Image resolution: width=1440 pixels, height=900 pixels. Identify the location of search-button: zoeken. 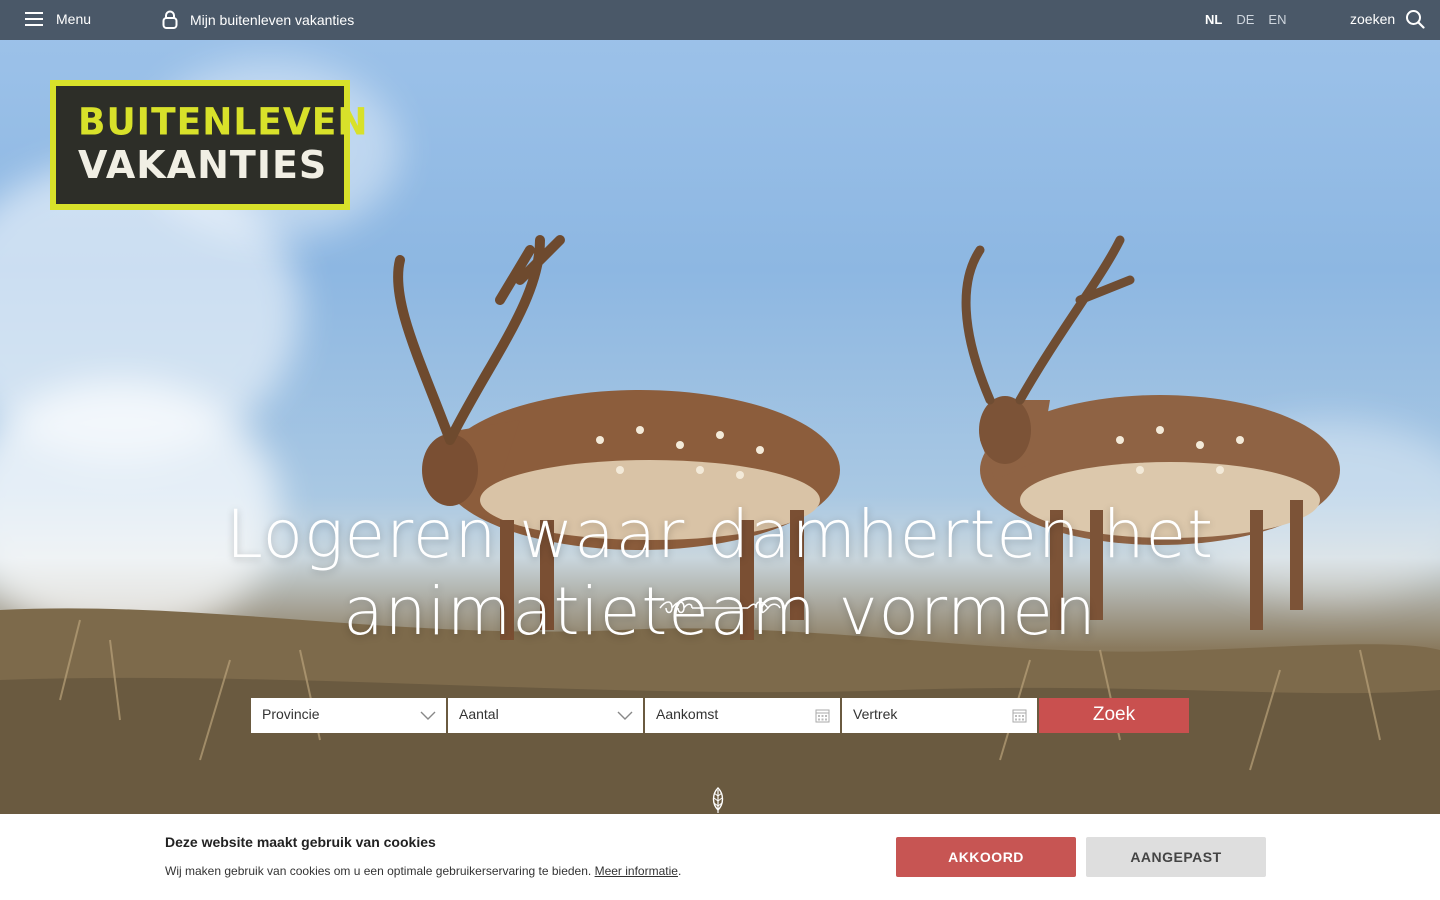
(1387, 19).